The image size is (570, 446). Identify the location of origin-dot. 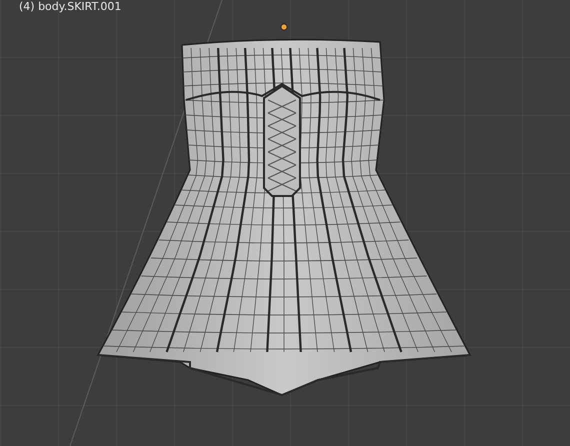
(284, 27).